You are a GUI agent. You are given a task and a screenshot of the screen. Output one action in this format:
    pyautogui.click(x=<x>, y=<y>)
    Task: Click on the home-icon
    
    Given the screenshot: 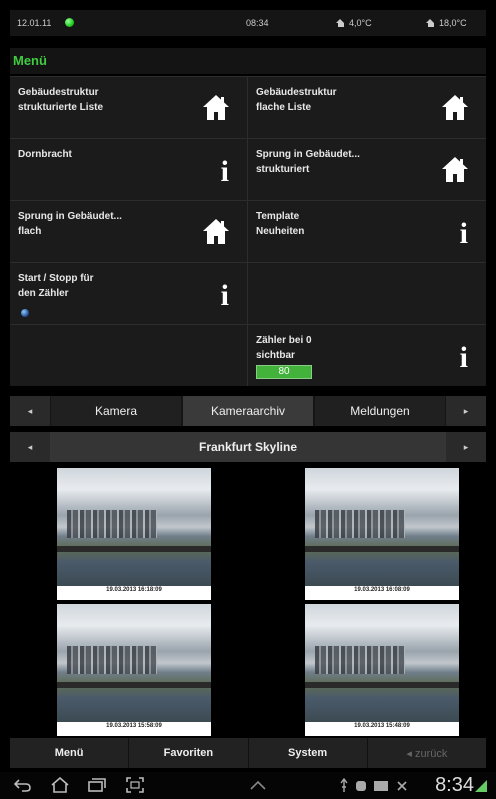 What is the action you would take?
    pyautogui.click(x=60, y=785)
    